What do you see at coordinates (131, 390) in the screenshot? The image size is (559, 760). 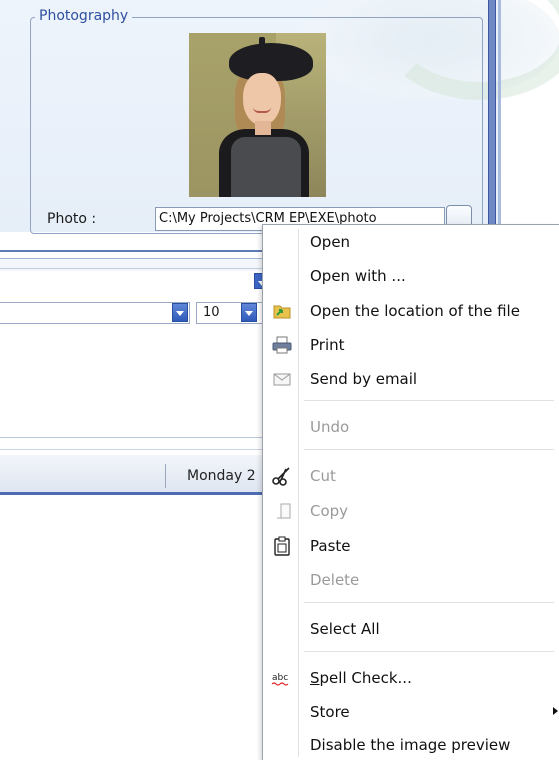 I see `text-area` at bounding box center [131, 390].